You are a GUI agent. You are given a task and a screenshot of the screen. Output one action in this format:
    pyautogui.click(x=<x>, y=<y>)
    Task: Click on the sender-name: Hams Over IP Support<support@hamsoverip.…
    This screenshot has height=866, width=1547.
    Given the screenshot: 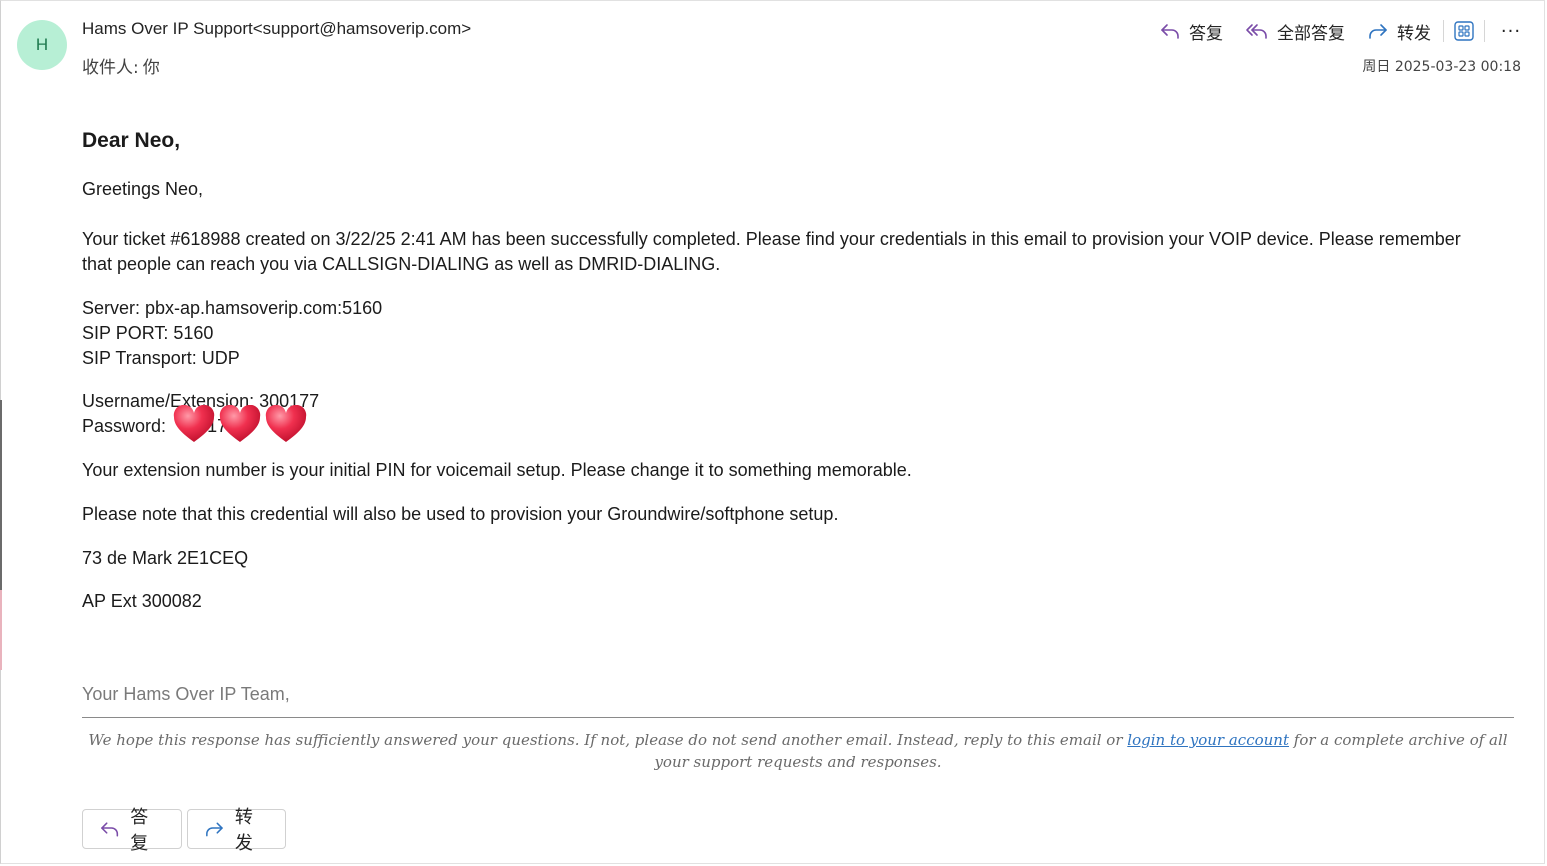 What is the action you would take?
    pyautogui.click(x=276, y=29)
    